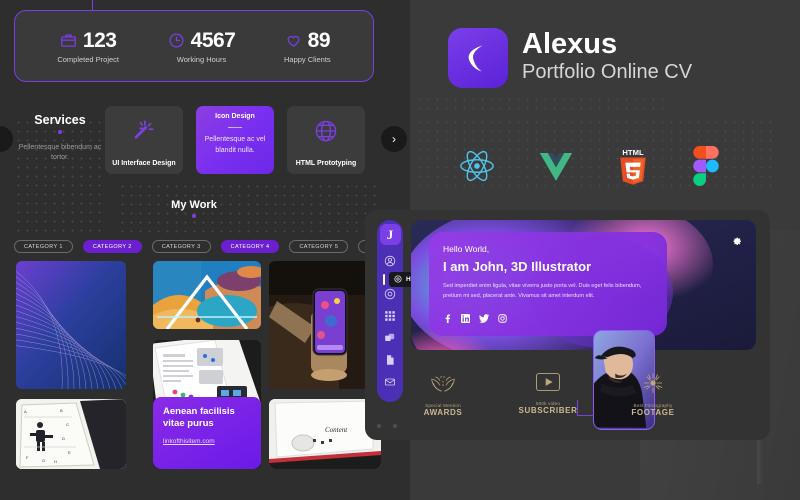 The height and width of the screenshot is (500, 800). Describe the element at coordinates (443, 377) in the screenshot. I see `svg-text: P.U.` at that location.